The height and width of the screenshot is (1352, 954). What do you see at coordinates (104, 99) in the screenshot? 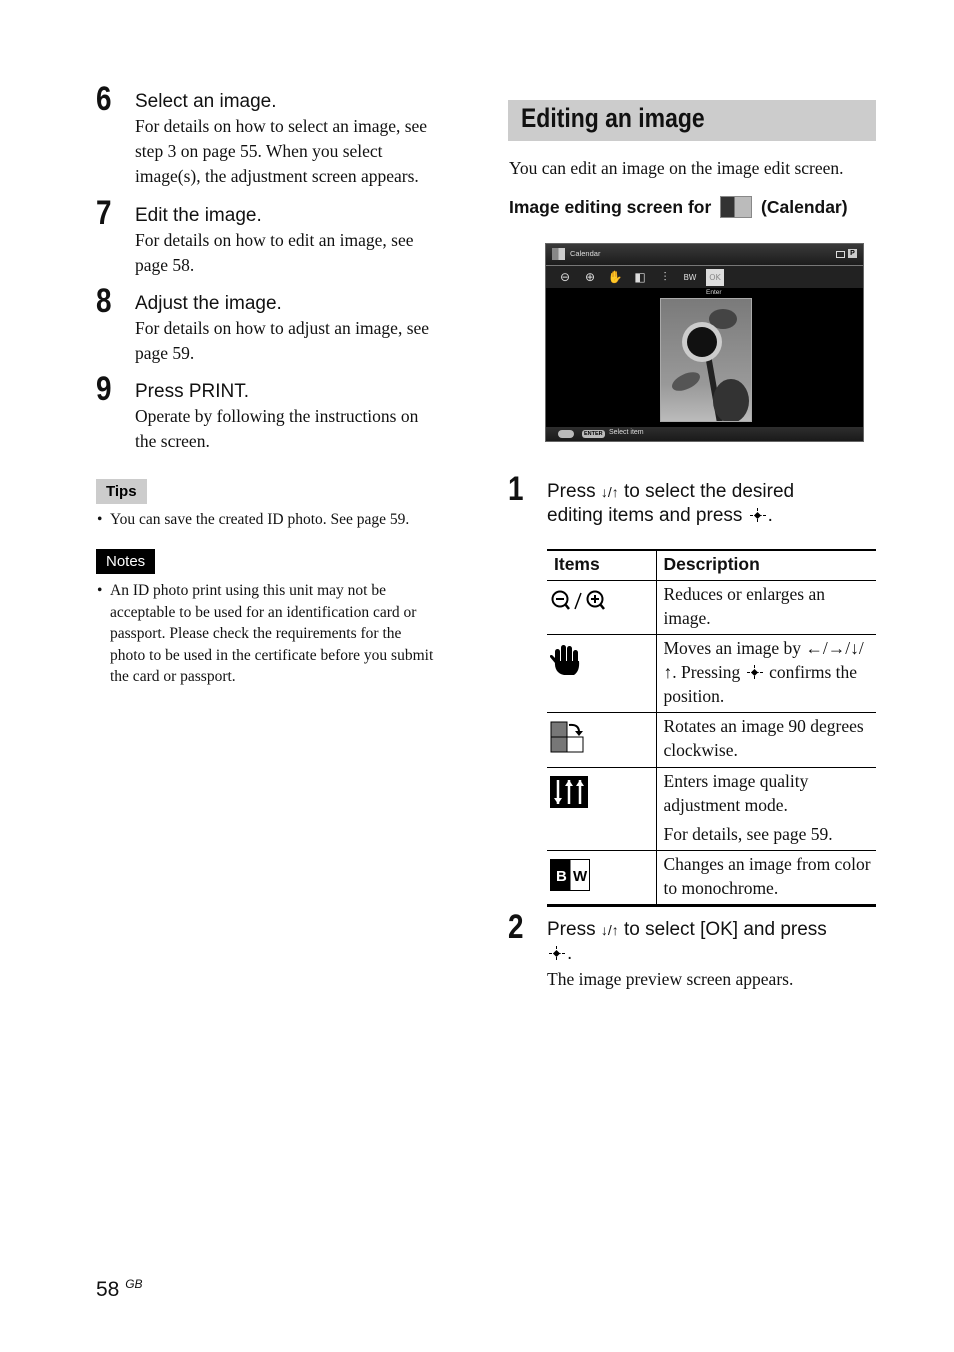
I see `step-number: 6` at bounding box center [104, 99].